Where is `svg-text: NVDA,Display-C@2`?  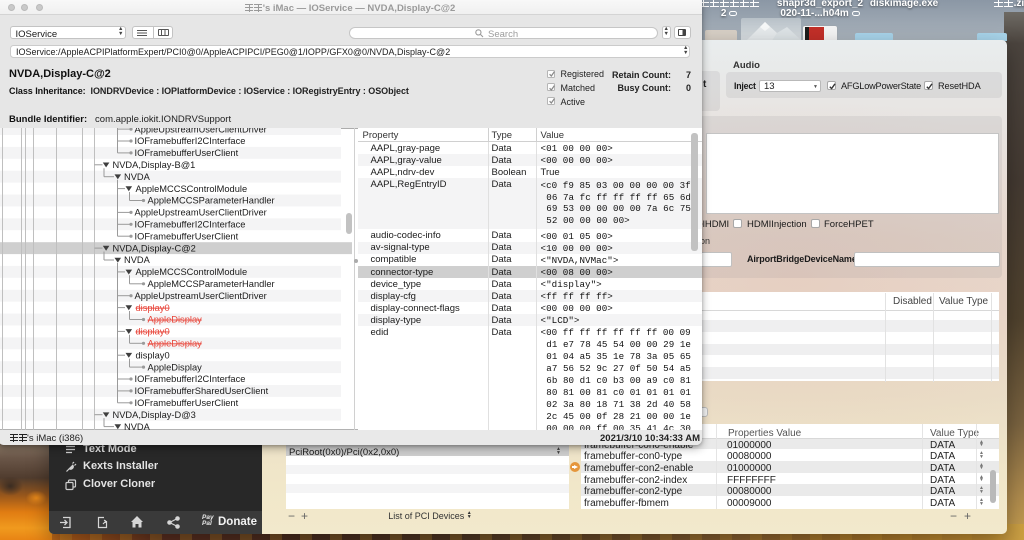
svg-text: NVDA,Display-C@2 is located at coordinates (154, 248).